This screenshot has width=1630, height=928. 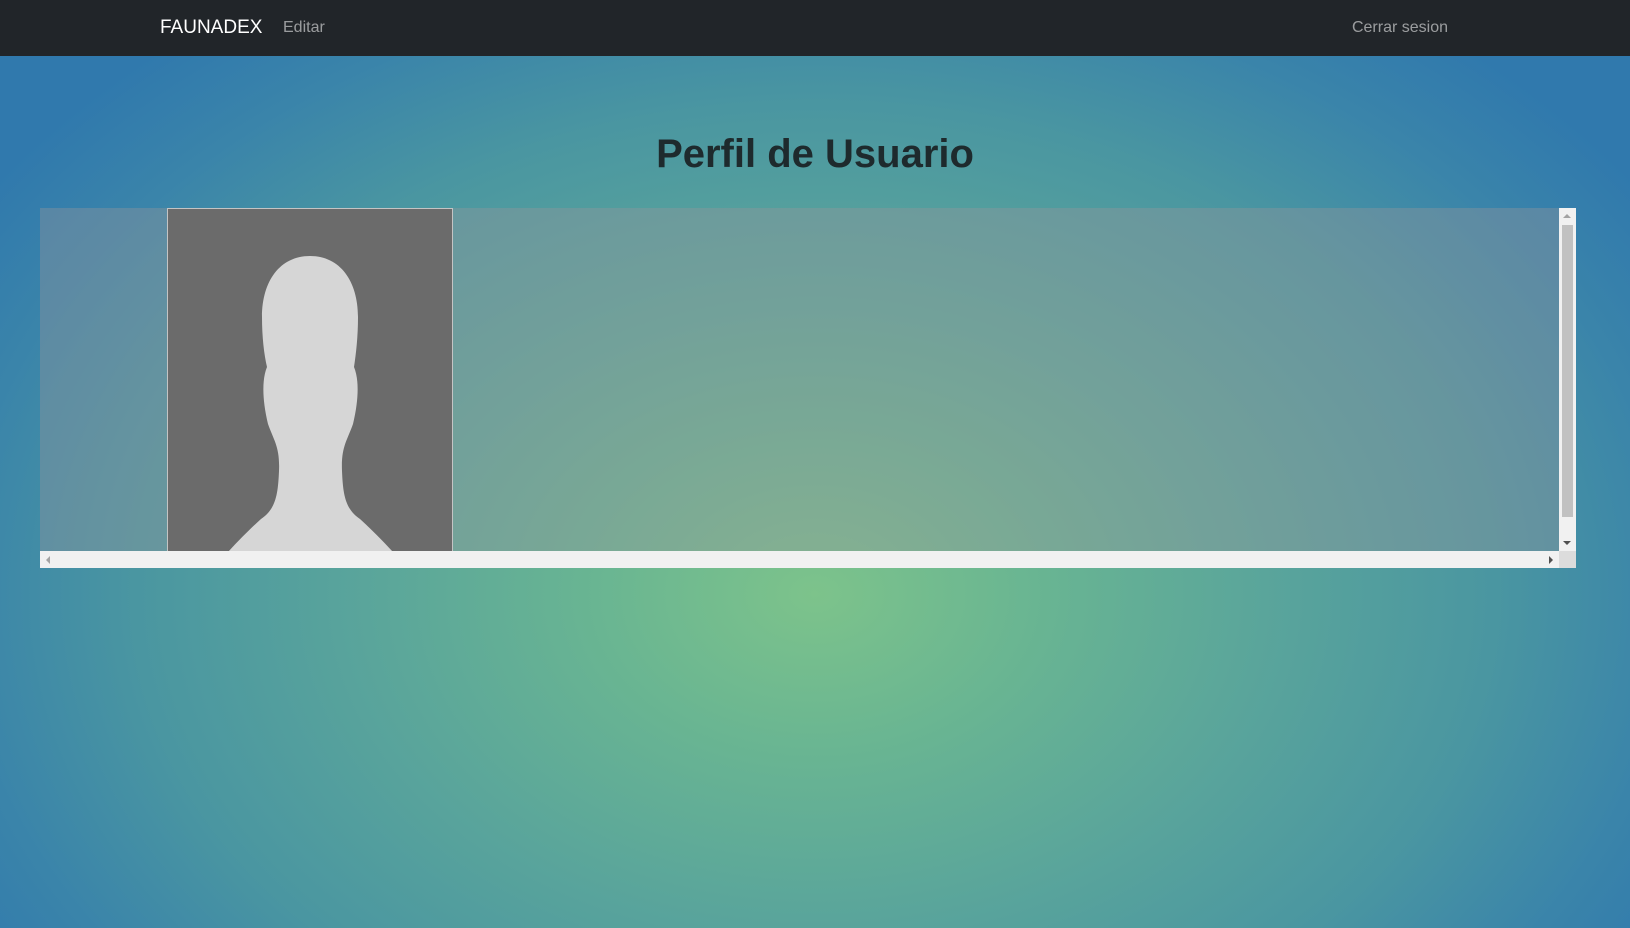 I want to click on vertical-scrollbar, so click(x=1567, y=379).